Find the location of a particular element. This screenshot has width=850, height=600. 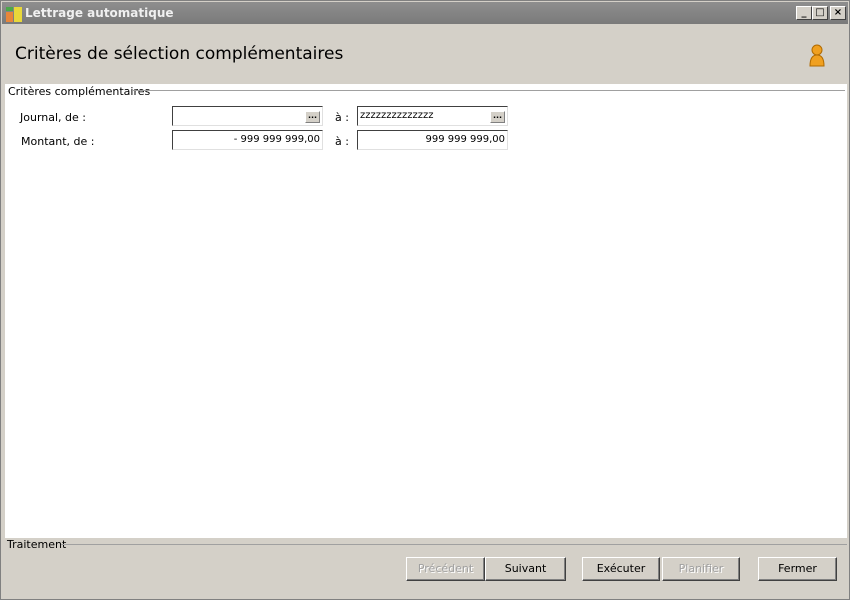

processing-group-label: Traitement is located at coordinates (37, 544).